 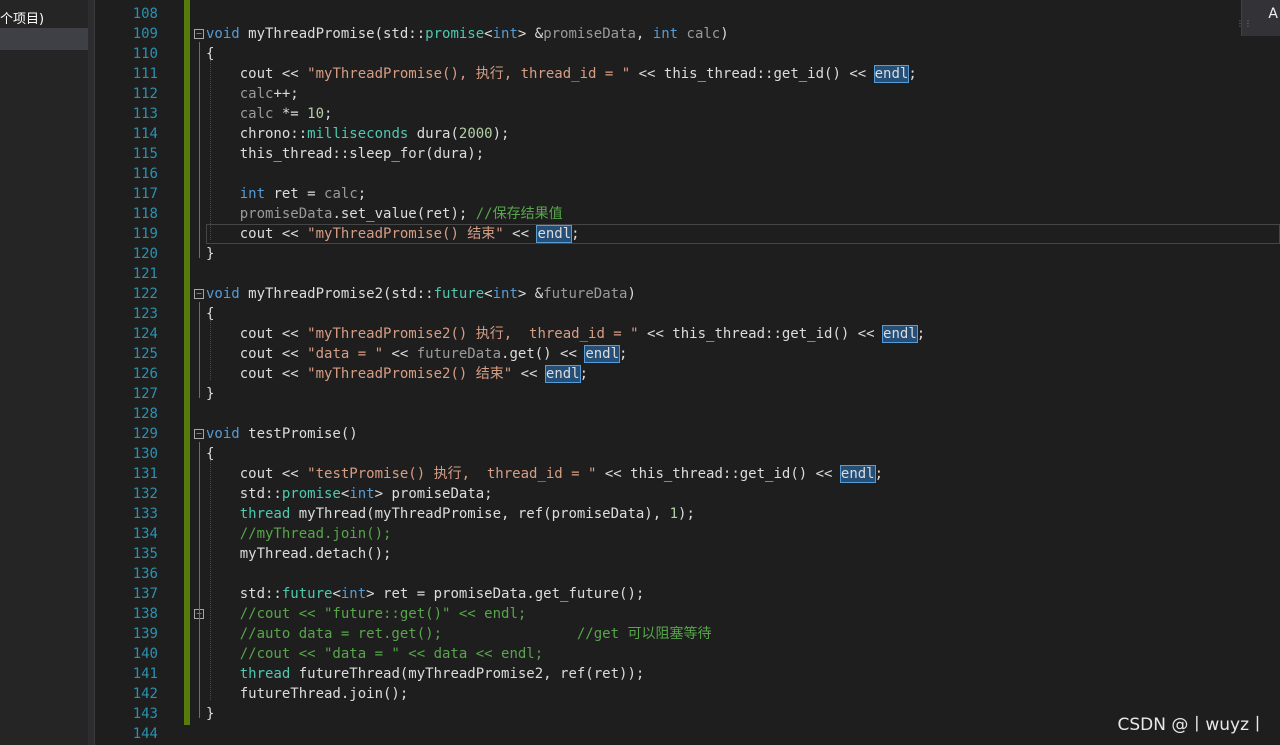 What do you see at coordinates (699, 214) in the screenshot?
I see `code-line: 118 promiseData.set_value(ret); //保存结果值` at bounding box center [699, 214].